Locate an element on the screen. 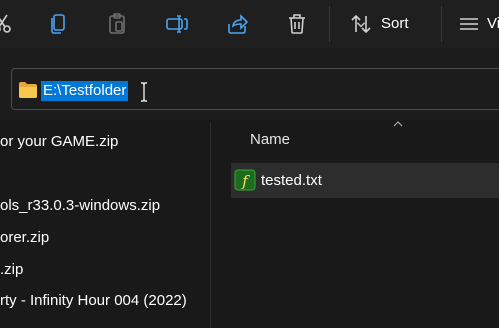 This screenshot has height=328, width=499. share-icon is located at coordinates (237, 24).